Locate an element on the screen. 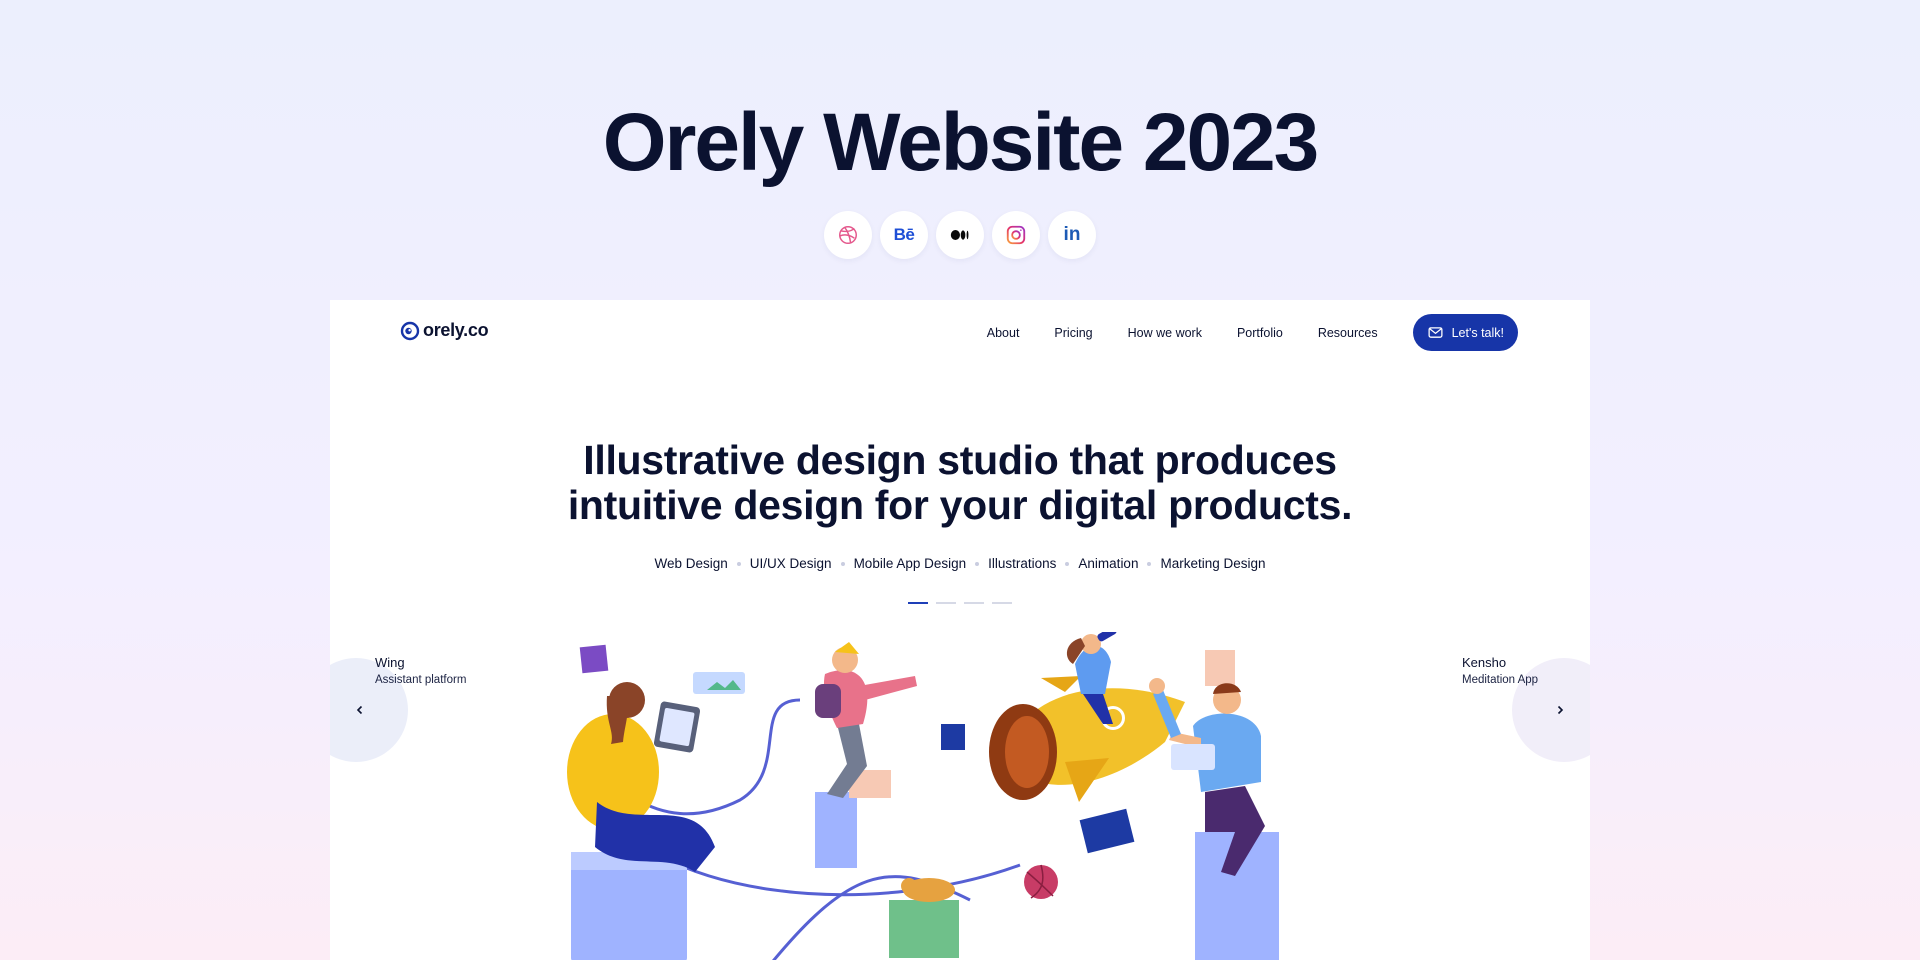  linkedin-button: in is located at coordinates (1072, 235).